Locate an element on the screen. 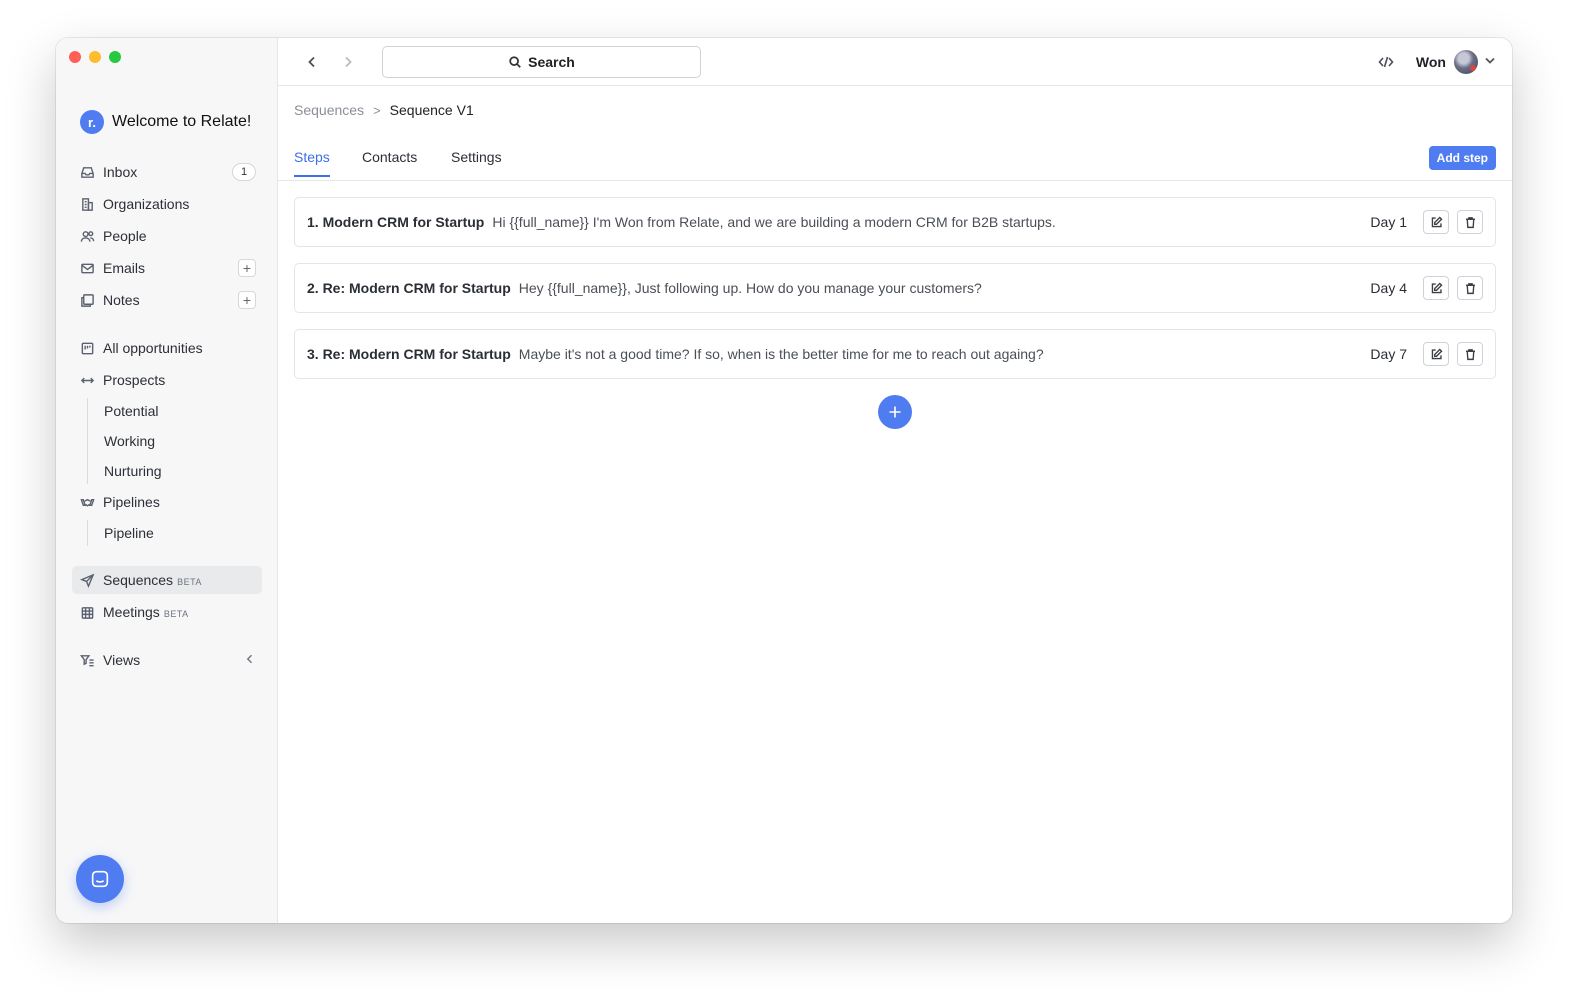  sidebar-subitem-working: Working is located at coordinates (175, 441).